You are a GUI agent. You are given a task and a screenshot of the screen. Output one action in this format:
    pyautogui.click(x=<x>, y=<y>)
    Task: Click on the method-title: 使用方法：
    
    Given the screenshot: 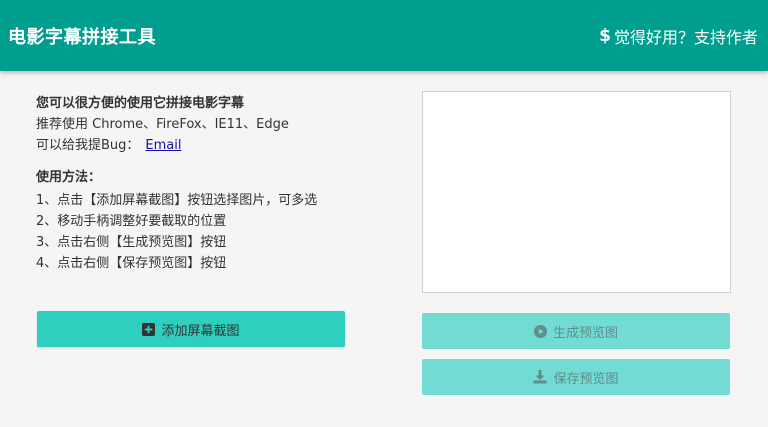 What is the action you would take?
    pyautogui.click(x=69, y=177)
    